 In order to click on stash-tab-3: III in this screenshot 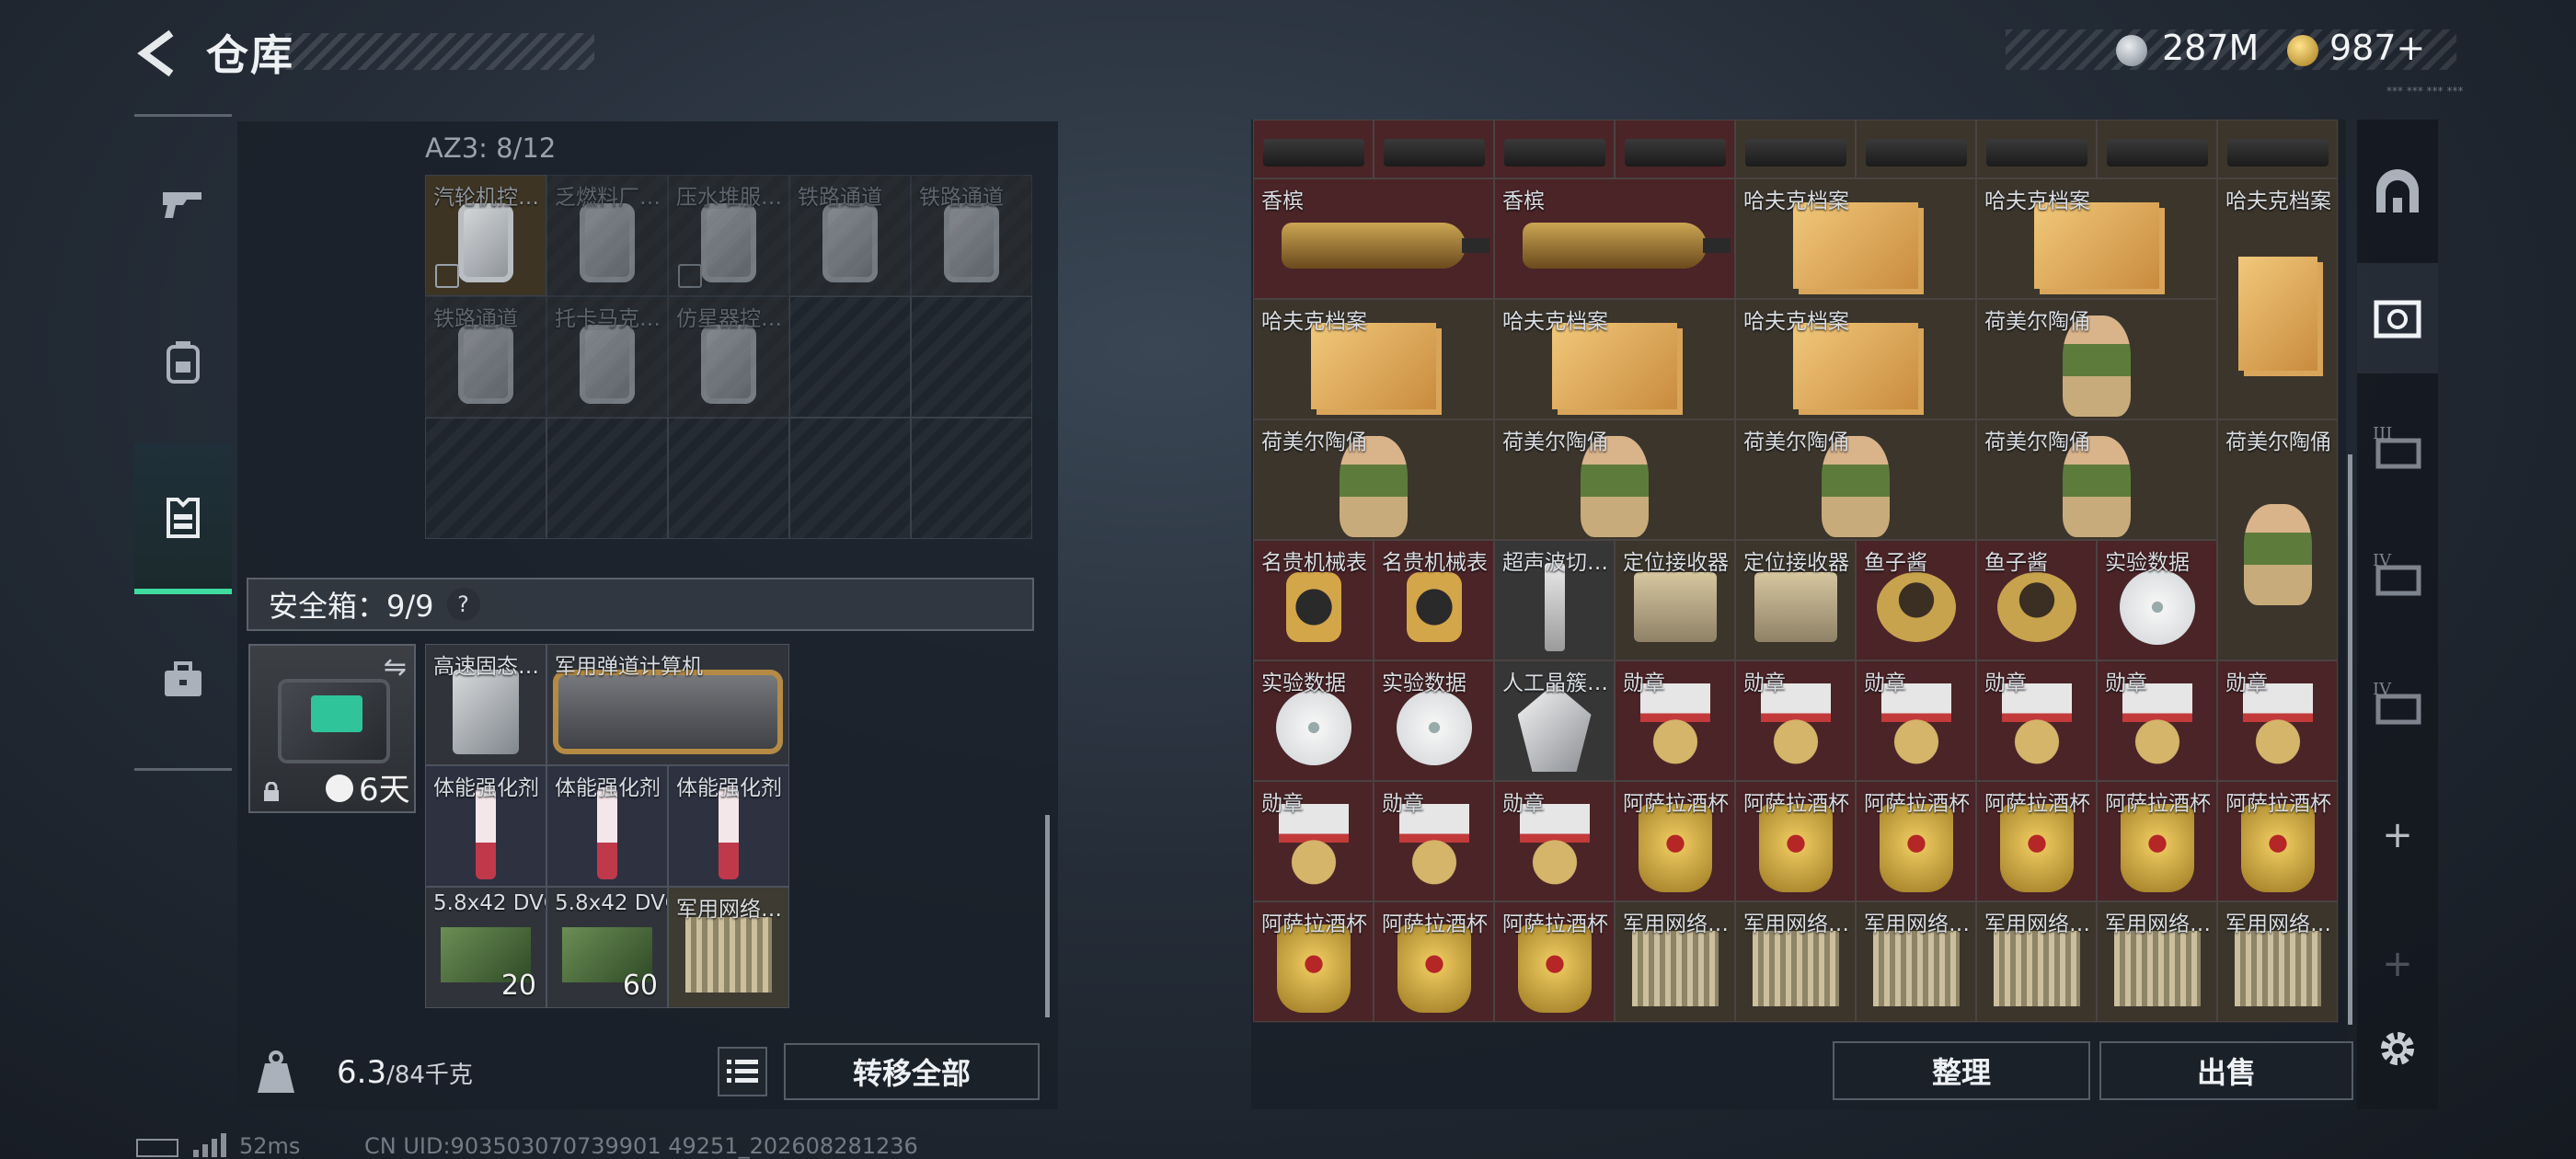, I will do `click(2397, 447)`.